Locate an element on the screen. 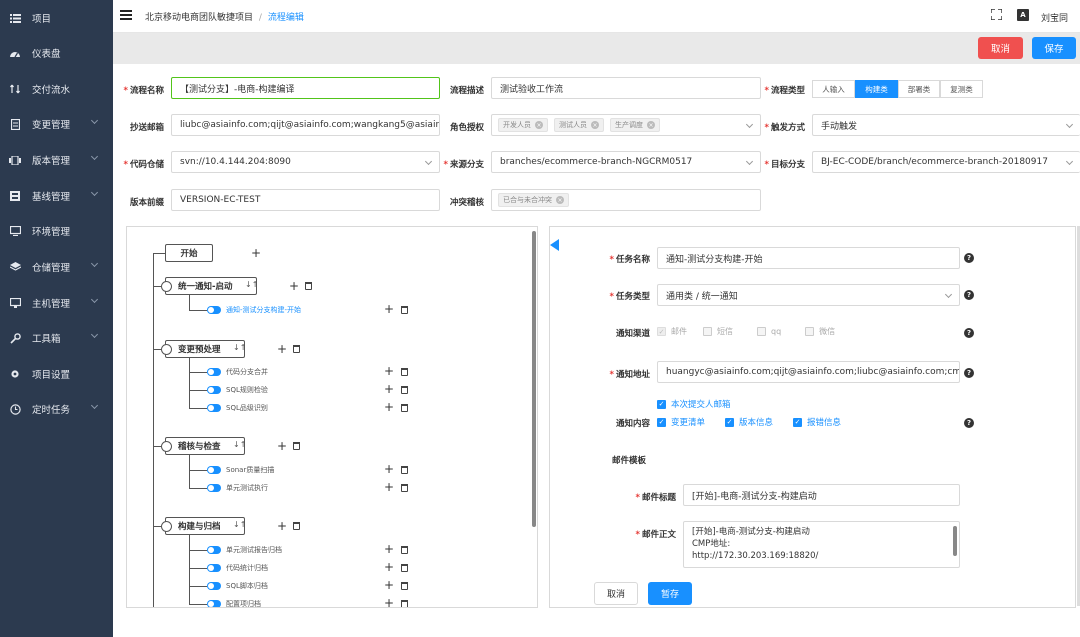  task-item: 单元测试执行 is located at coordinates (237, 488).